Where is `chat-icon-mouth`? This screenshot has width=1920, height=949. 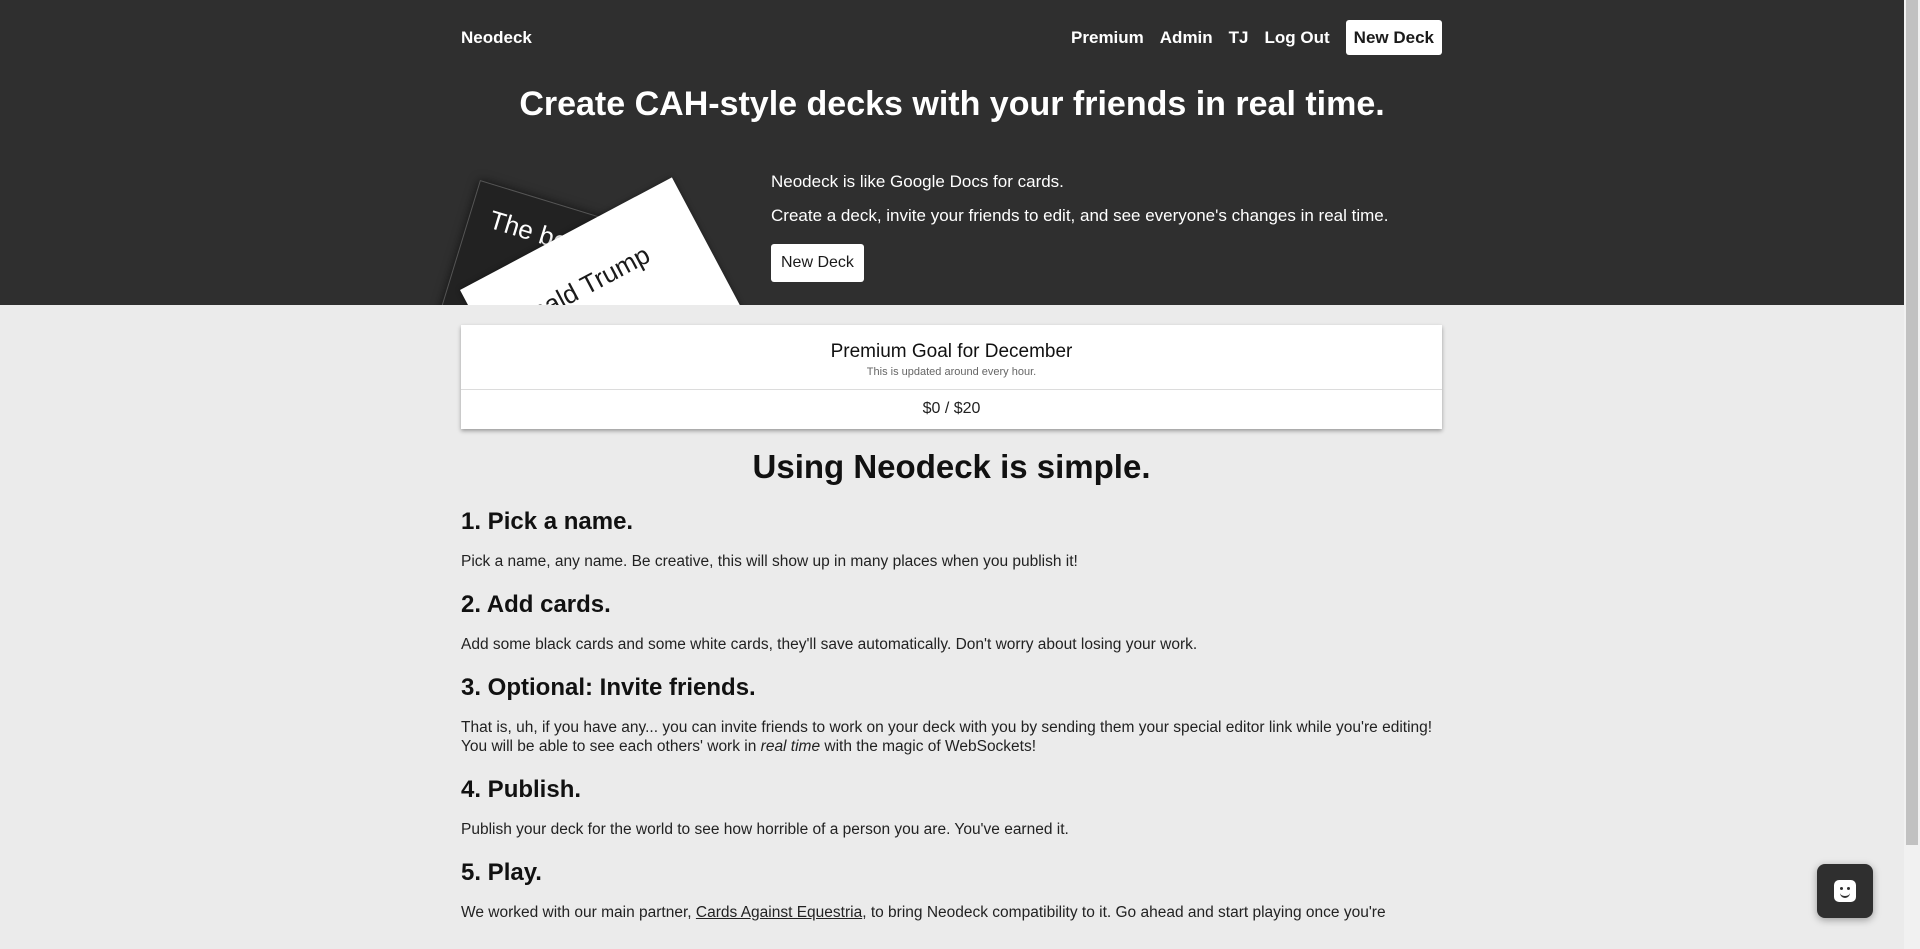 chat-icon-mouth is located at coordinates (1845, 894).